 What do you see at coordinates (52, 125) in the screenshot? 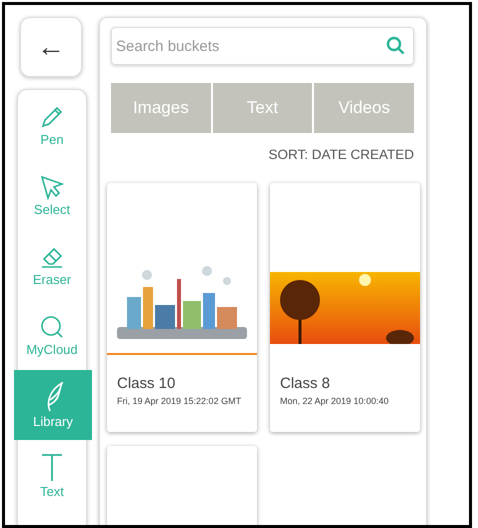
I see `tool-button: Pen` at bounding box center [52, 125].